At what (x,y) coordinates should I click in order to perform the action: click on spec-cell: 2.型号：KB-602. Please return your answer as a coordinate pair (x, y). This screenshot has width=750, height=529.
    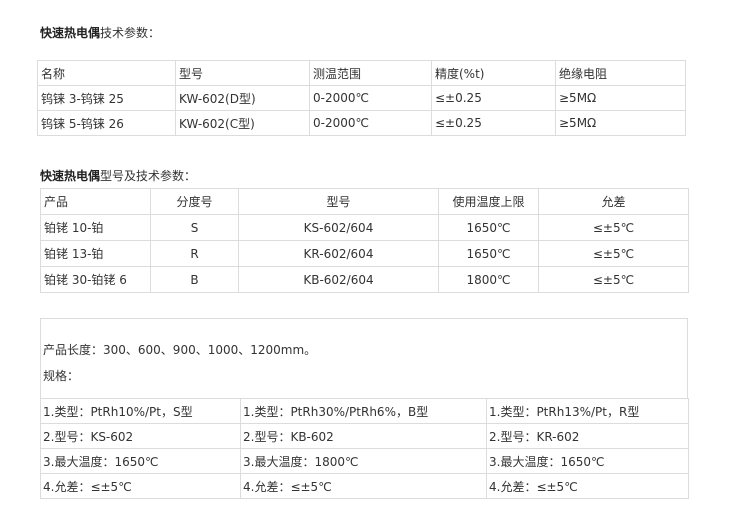
    Looking at the image, I should click on (363, 436).